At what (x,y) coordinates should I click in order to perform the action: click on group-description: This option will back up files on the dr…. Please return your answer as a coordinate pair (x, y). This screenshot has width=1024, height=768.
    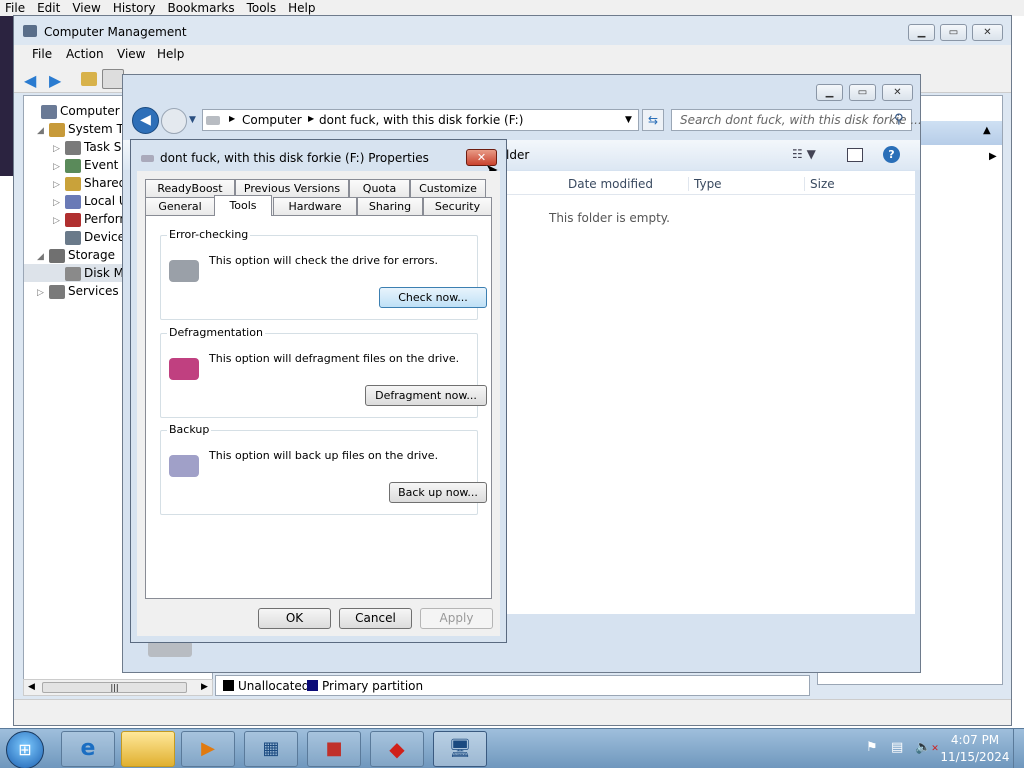
    Looking at the image, I should click on (324, 455).